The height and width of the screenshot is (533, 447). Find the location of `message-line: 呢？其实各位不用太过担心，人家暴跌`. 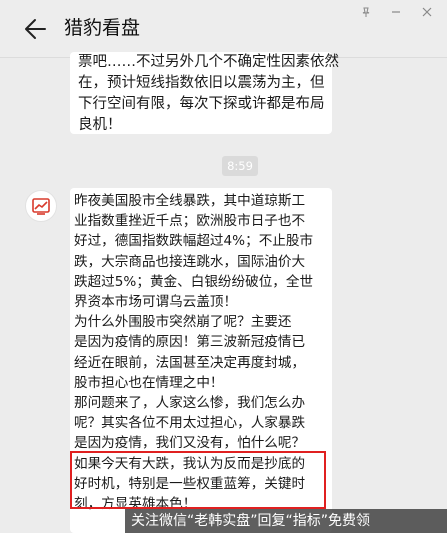

message-line: 呢？其实各位不用太过担心，人家暴跌 is located at coordinates (190, 423).